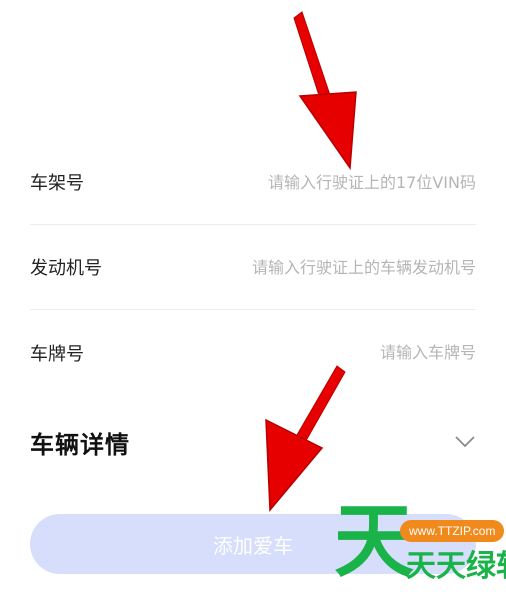 This screenshot has width=506, height=594. What do you see at coordinates (57, 354) in the screenshot?
I see `plate-label: 车牌号` at bounding box center [57, 354].